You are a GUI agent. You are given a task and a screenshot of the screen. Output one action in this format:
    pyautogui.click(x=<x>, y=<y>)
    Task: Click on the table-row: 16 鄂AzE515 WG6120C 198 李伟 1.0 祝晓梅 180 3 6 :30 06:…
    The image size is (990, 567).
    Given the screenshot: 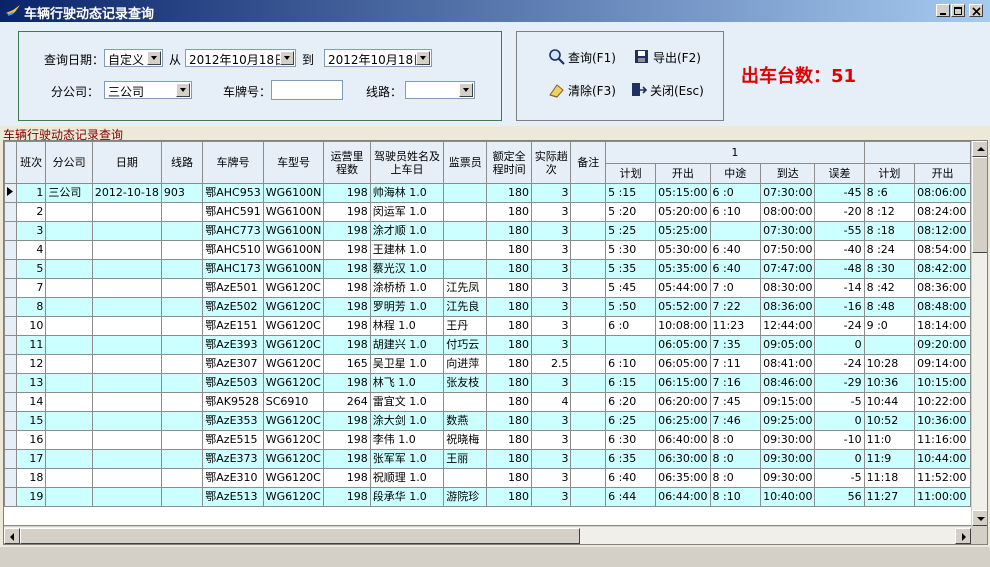 What is the action you would take?
    pyautogui.click(x=487, y=440)
    